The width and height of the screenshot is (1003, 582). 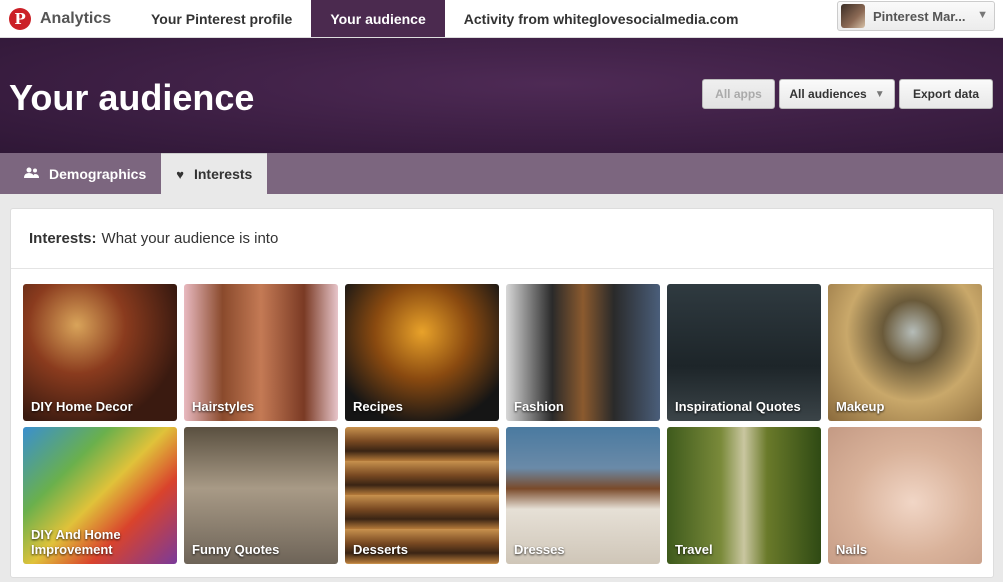 I want to click on interest-tile: Inspirational Quotes, so click(x=744, y=352).